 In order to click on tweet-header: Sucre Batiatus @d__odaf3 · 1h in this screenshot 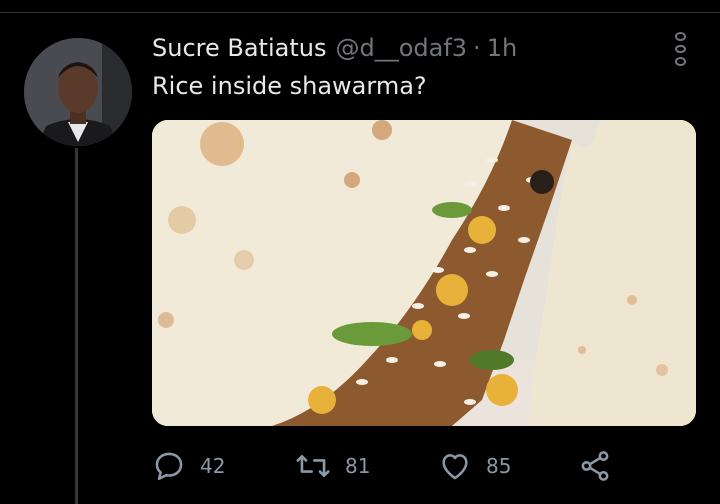, I will do `click(334, 50)`.